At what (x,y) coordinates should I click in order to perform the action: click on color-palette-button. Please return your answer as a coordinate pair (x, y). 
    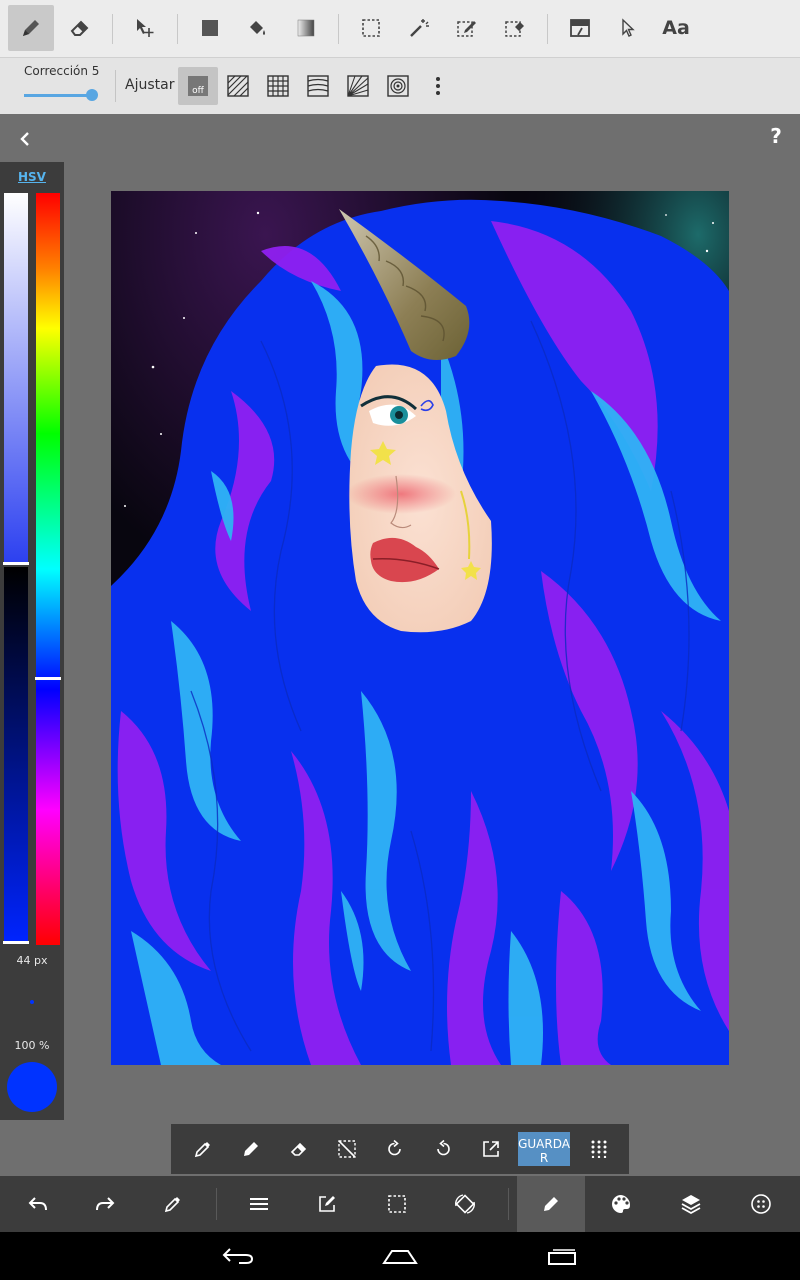
    Looking at the image, I should click on (621, 1204).